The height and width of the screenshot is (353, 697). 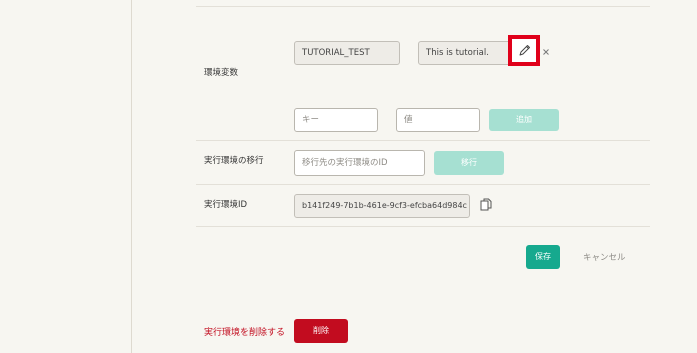 I want to click on delete-button: 削除, so click(x=321, y=331).